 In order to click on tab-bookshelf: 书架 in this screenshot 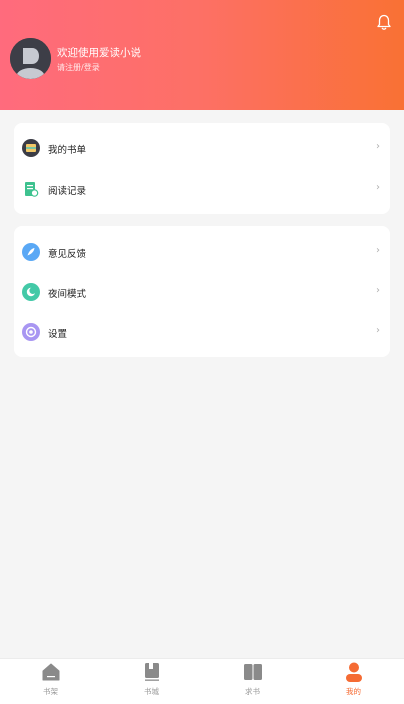, I will do `click(50, 681)`.